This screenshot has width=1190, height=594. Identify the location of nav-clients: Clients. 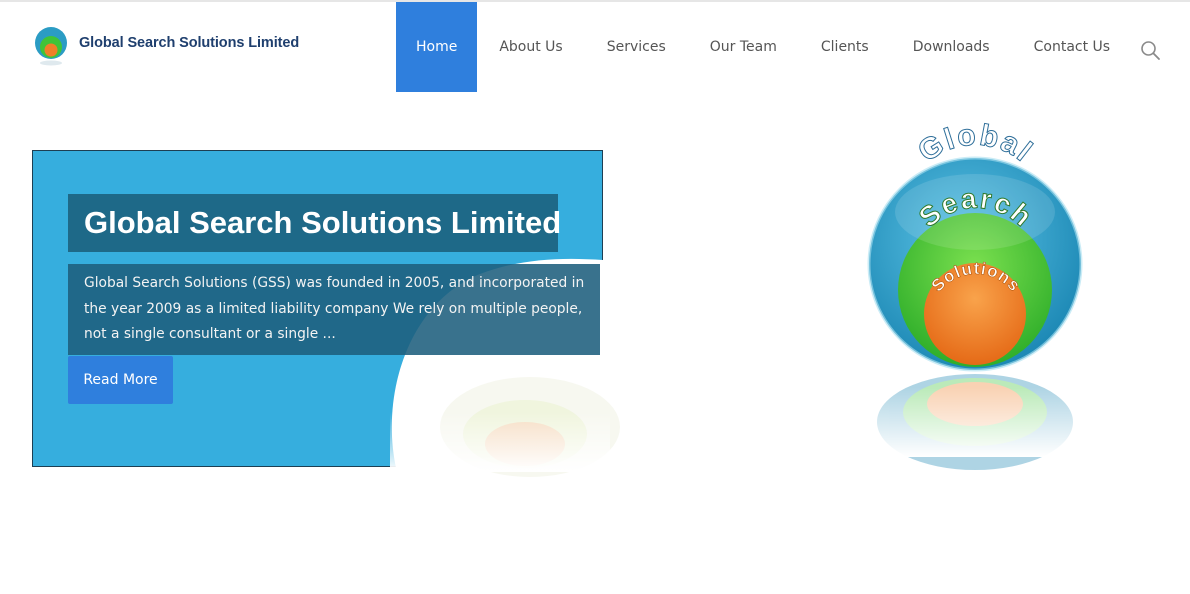
(845, 47).